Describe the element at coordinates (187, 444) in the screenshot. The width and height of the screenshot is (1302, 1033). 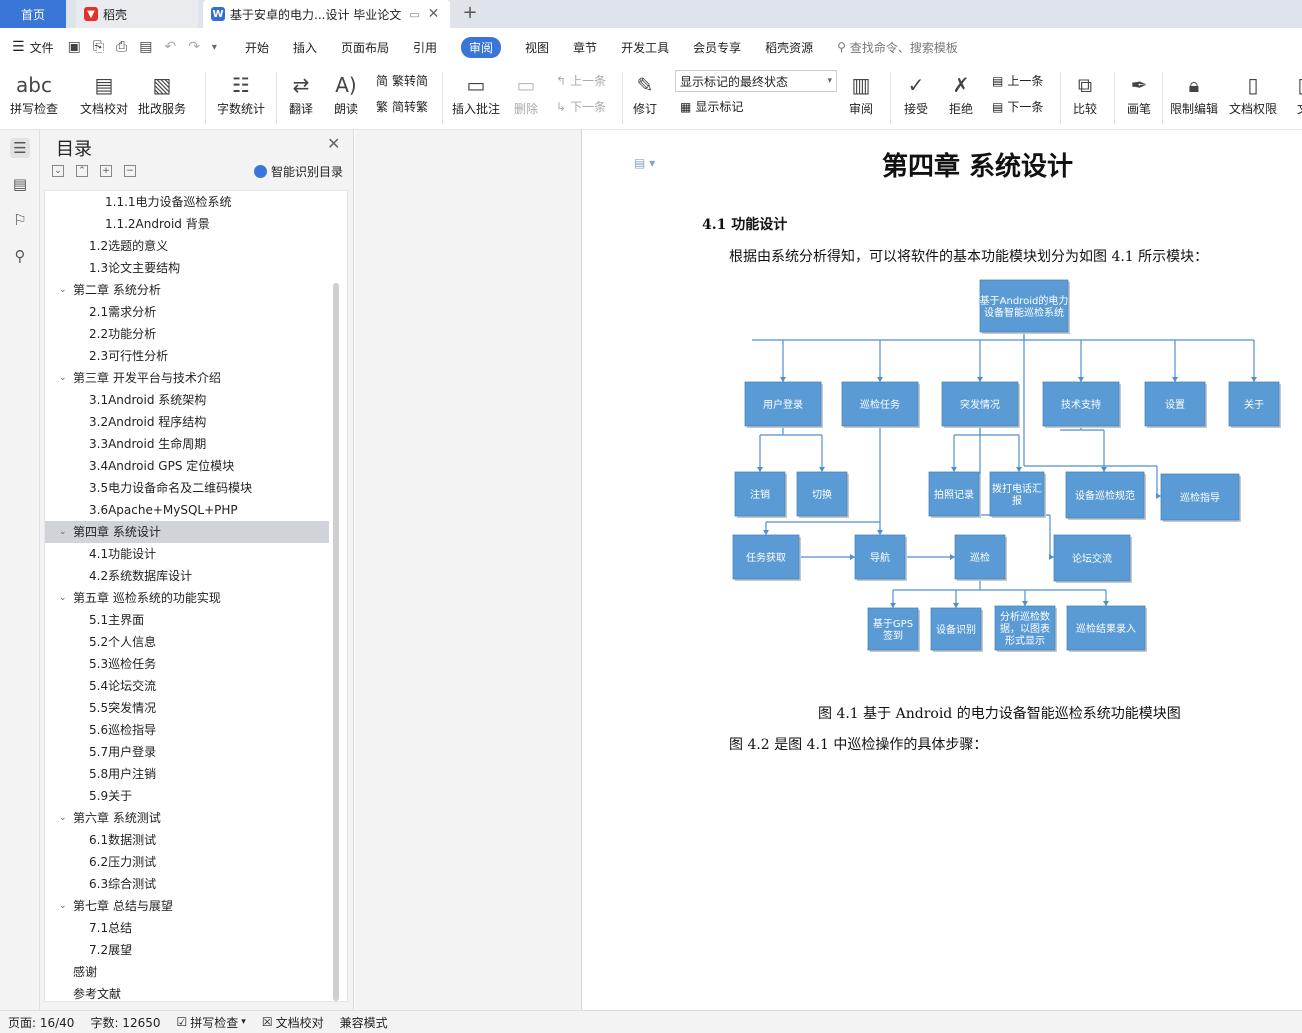
I see `toc-item: 3.3Android 生命周期` at that location.